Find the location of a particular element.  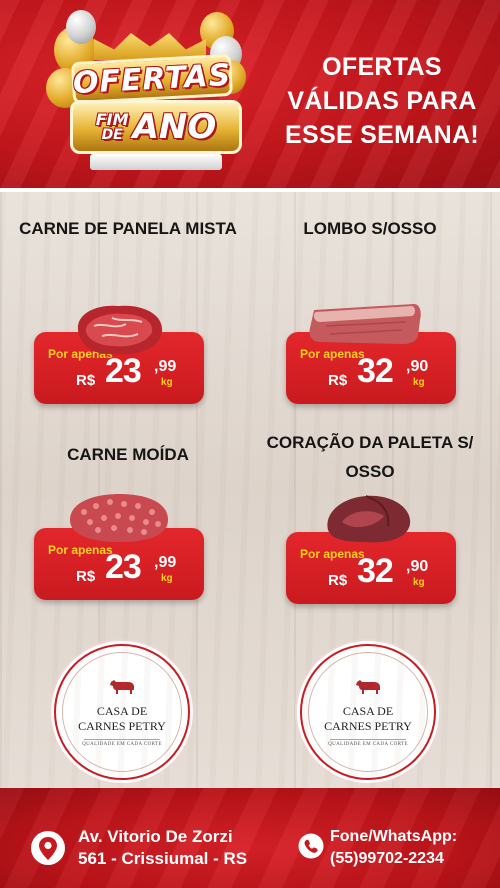

ofertas-fim-de-ano-logo: OFERTAS FIM DE ANO is located at coordinates (147, 94).